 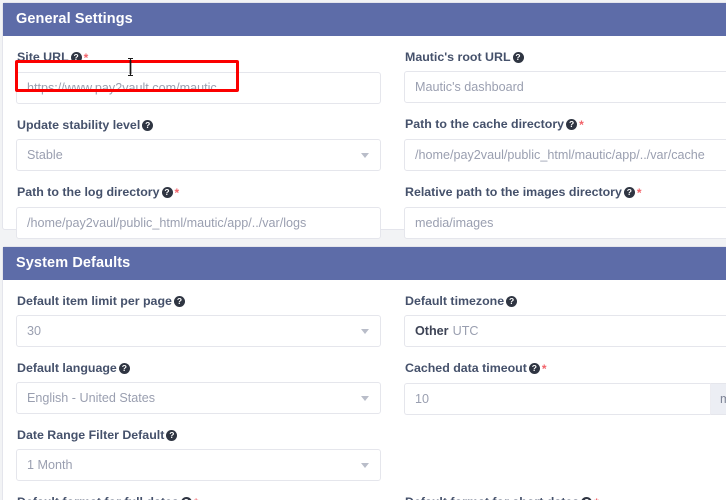 What do you see at coordinates (718, 399) in the screenshot?
I see `addon-minutes: m` at bounding box center [718, 399].